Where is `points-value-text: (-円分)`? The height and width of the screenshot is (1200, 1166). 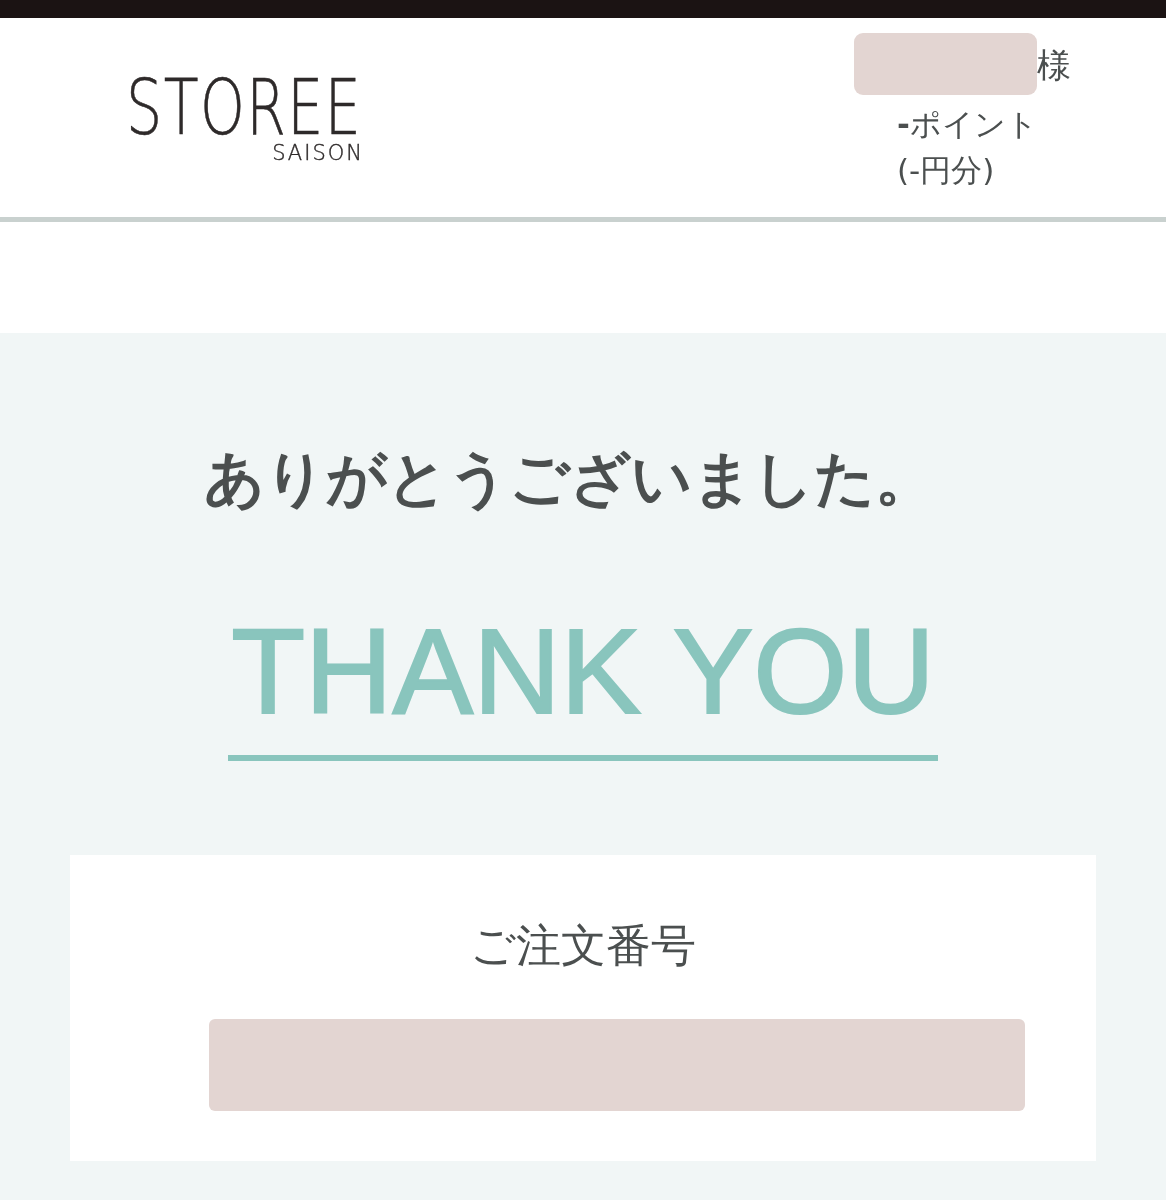
points-value-text: (-円分) is located at coordinates (946, 170).